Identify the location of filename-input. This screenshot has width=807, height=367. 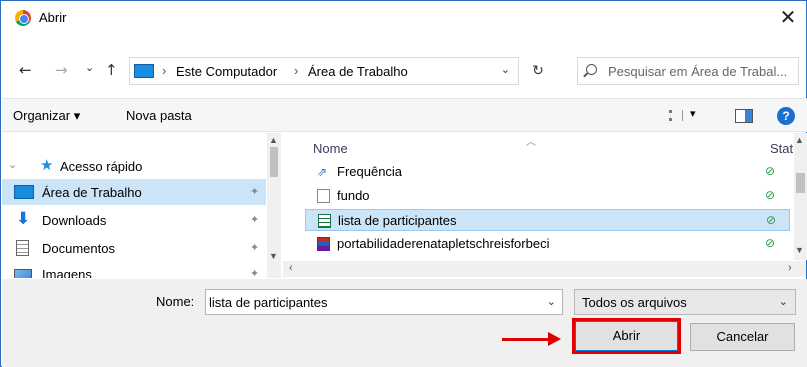
(369, 302).